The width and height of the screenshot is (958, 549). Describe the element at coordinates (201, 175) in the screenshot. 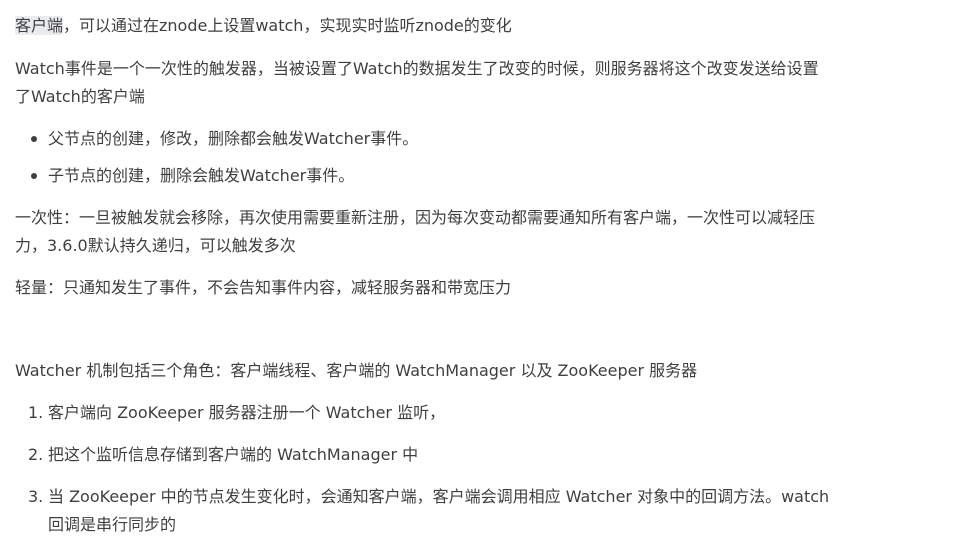

I see `bullet-item-2: 子节点的创建，删除会触发Watcher事件。` at that location.